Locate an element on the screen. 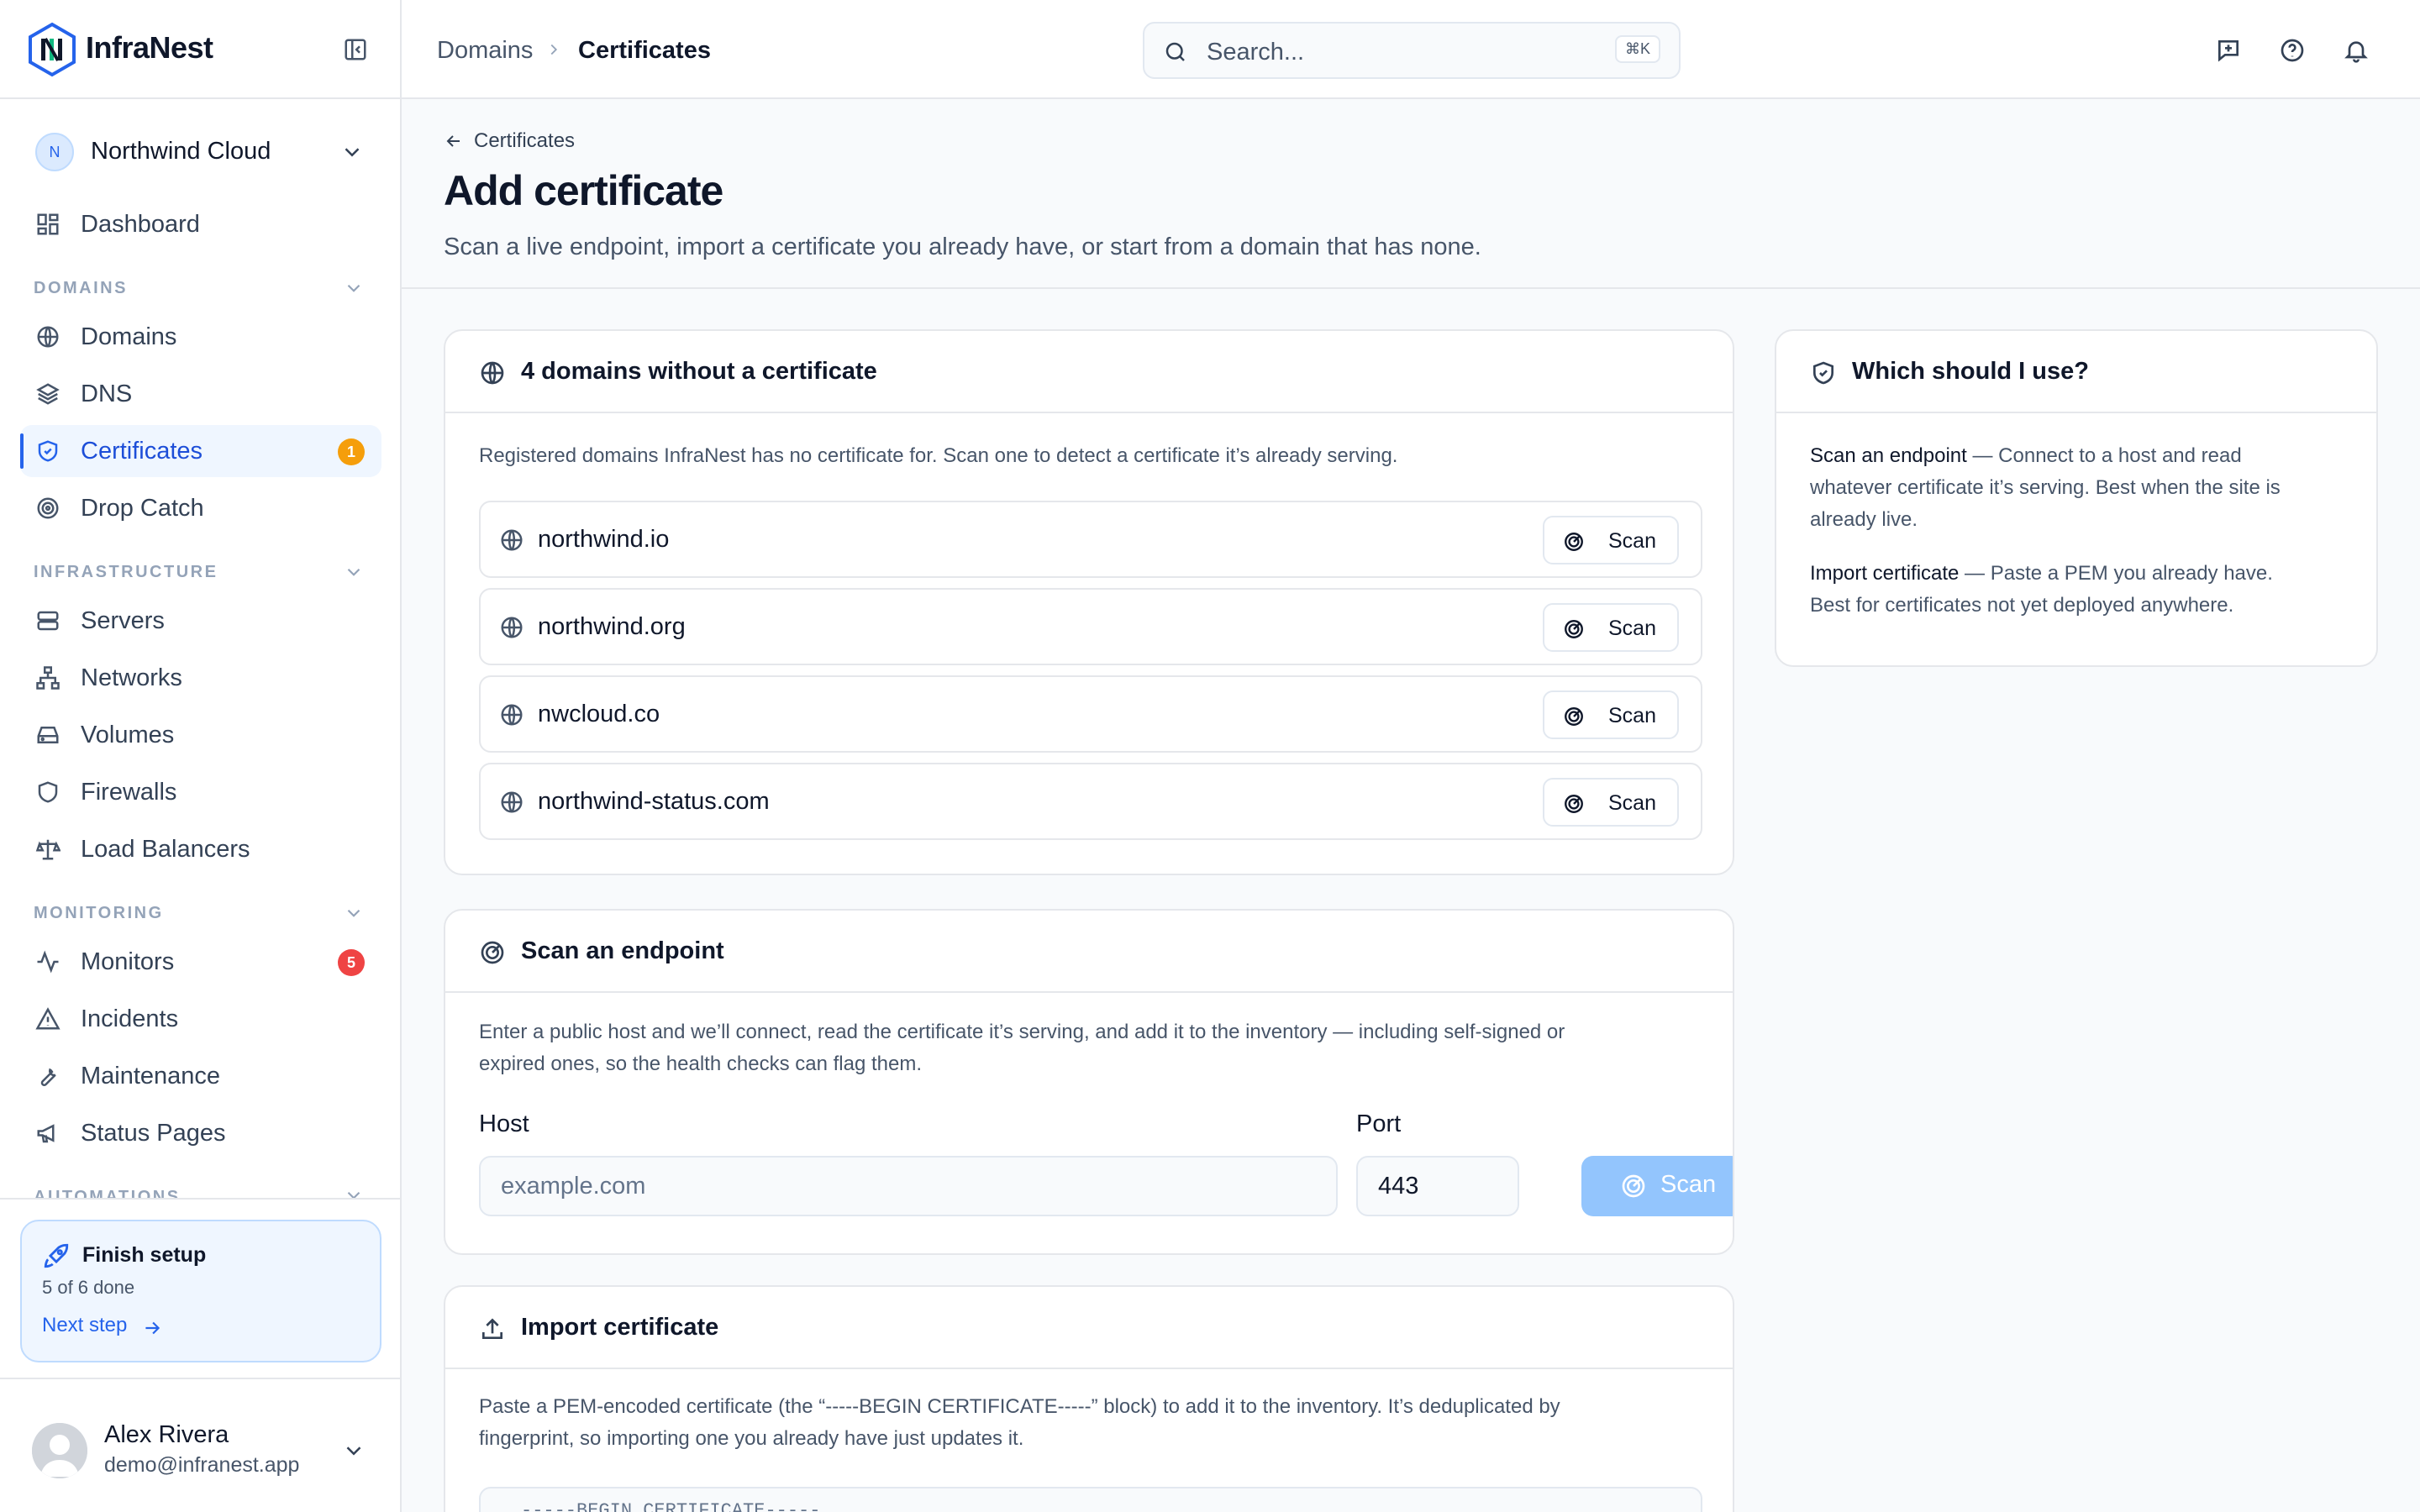 This screenshot has width=2420, height=1512. card-header: Import certificate is located at coordinates (1089, 1328).